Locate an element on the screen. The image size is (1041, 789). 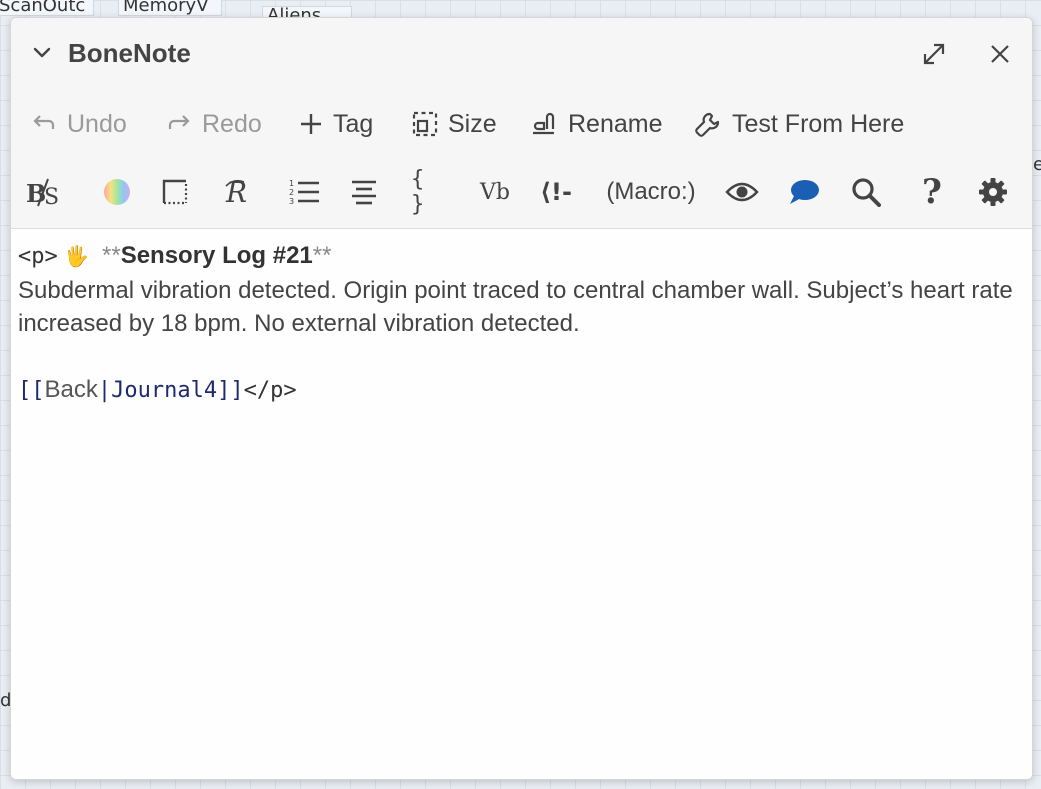
test-from-here-button: Test From Here is located at coordinates (799, 124).